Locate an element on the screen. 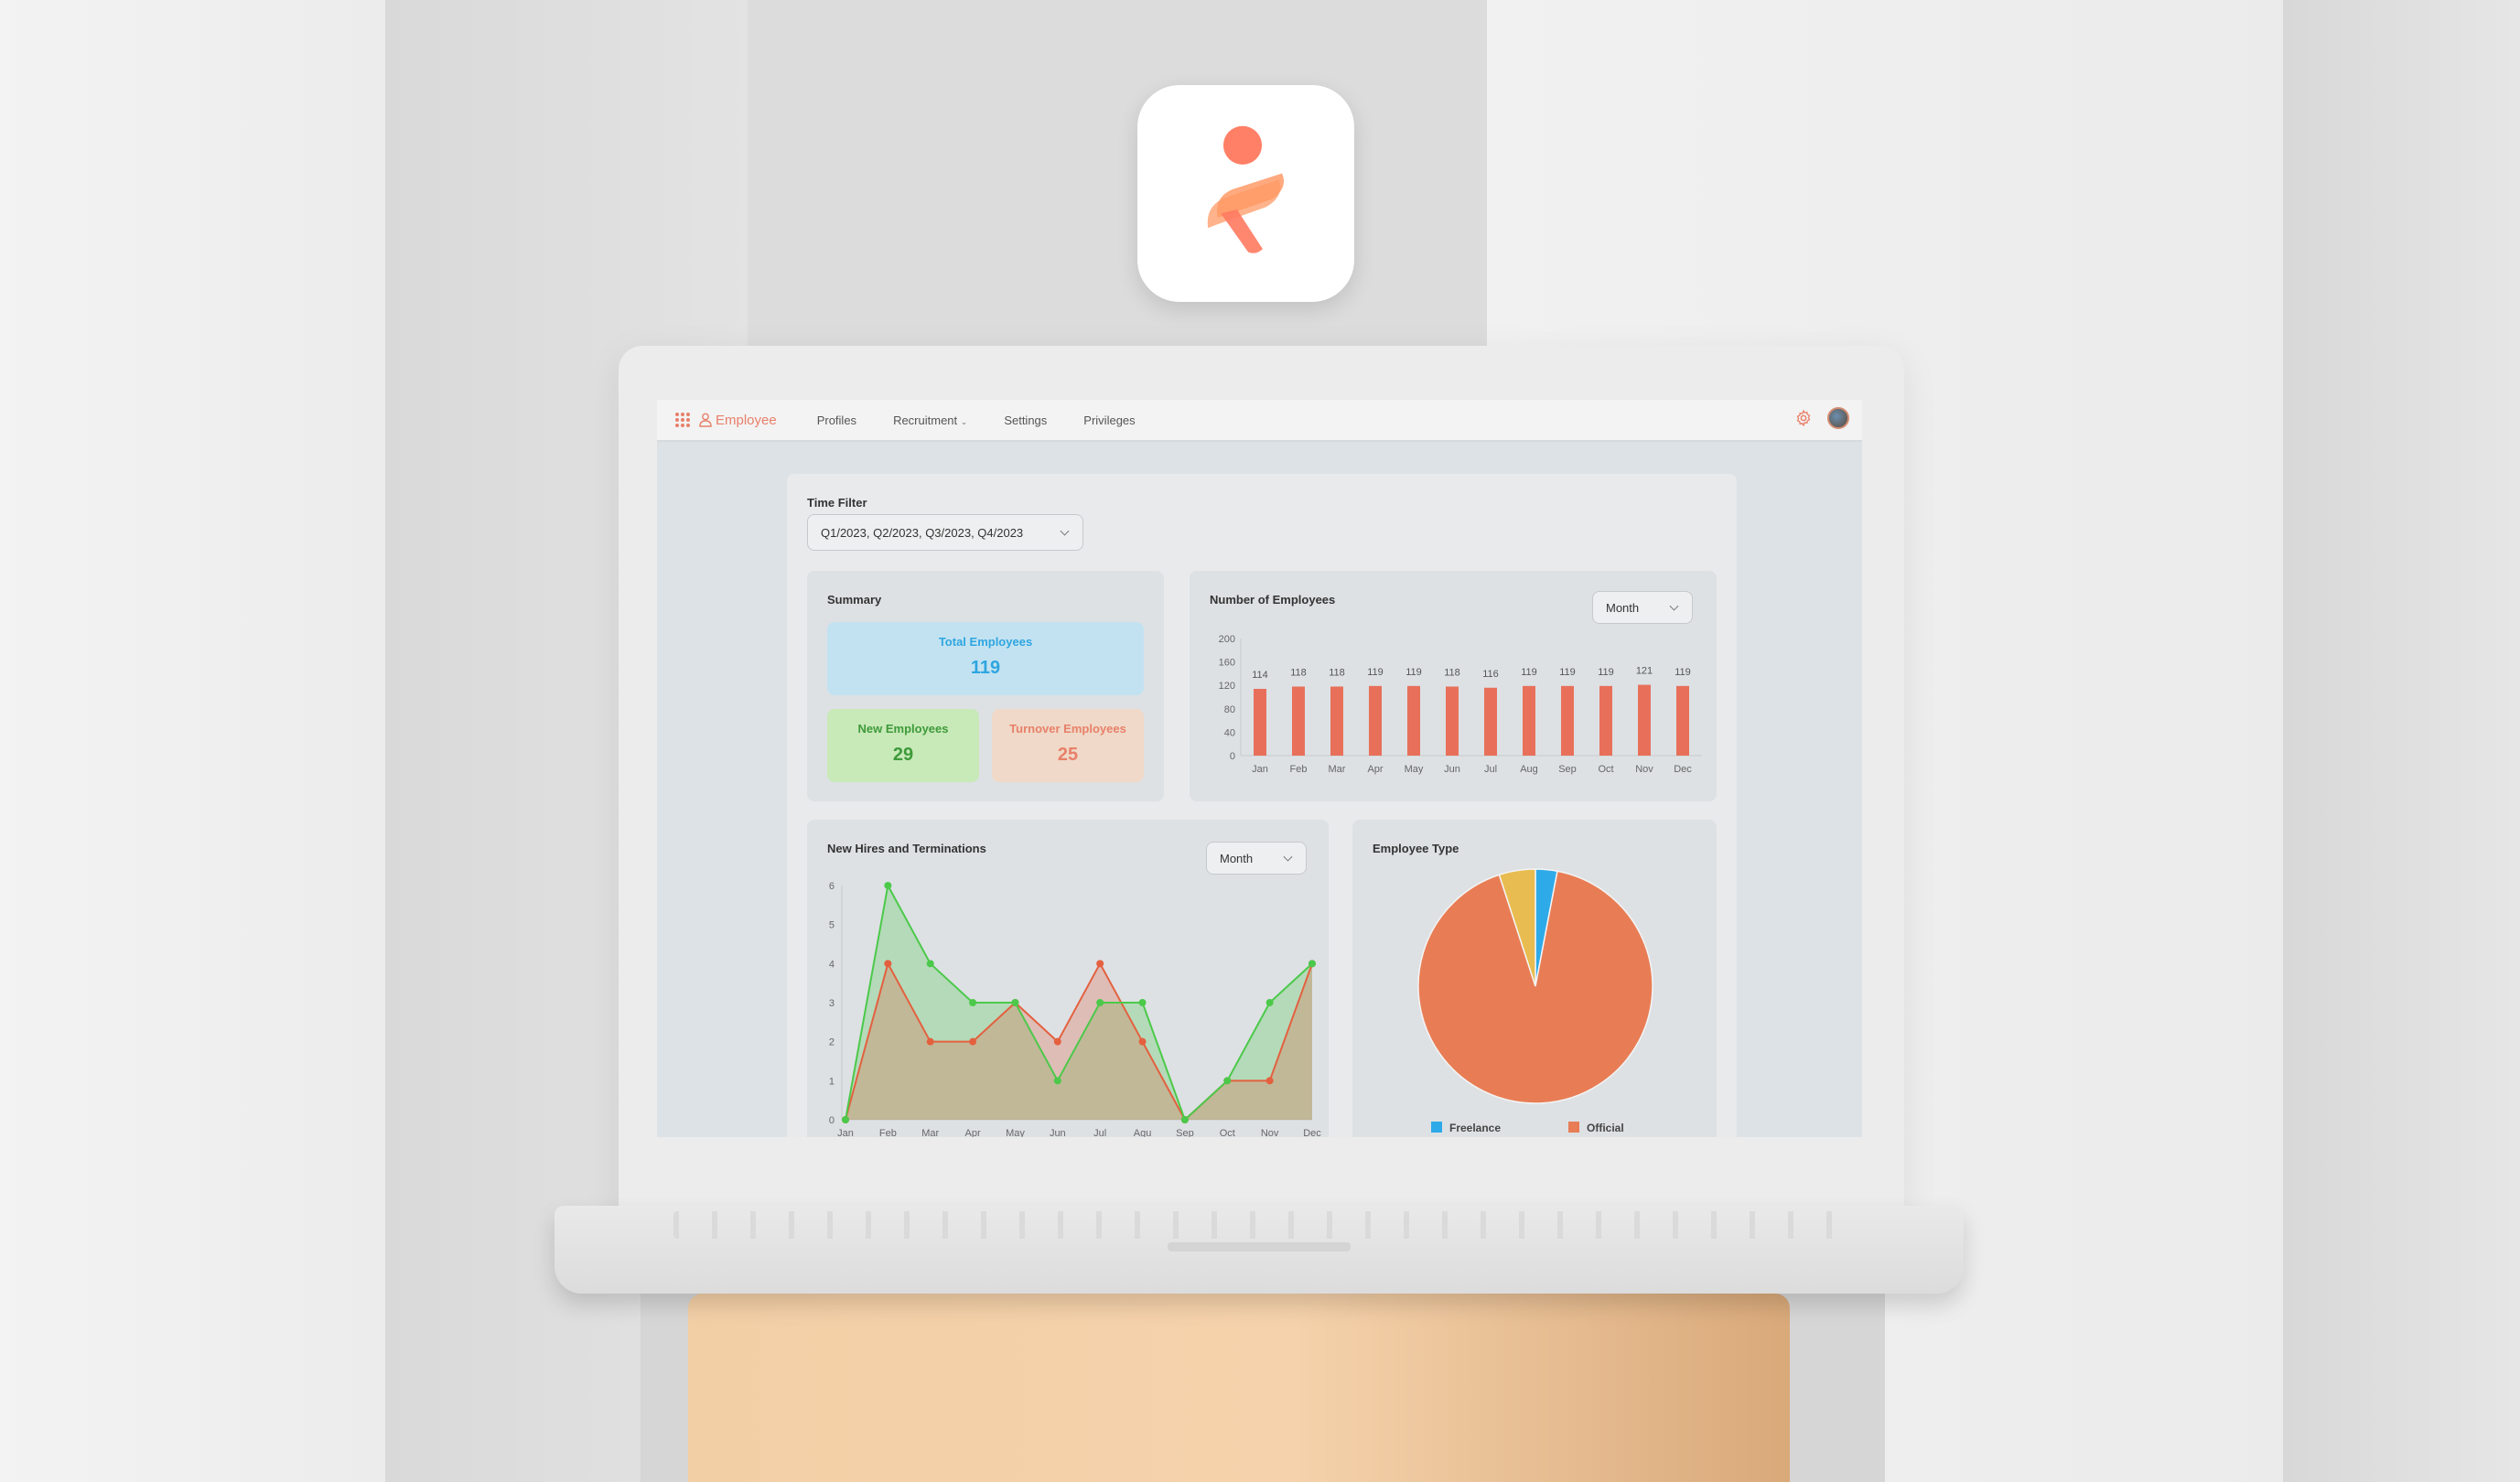 Image resolution: width=2520 pixels, height=1482 pixels. x-tick-label: Aug is located at coordinates (1529, 770).